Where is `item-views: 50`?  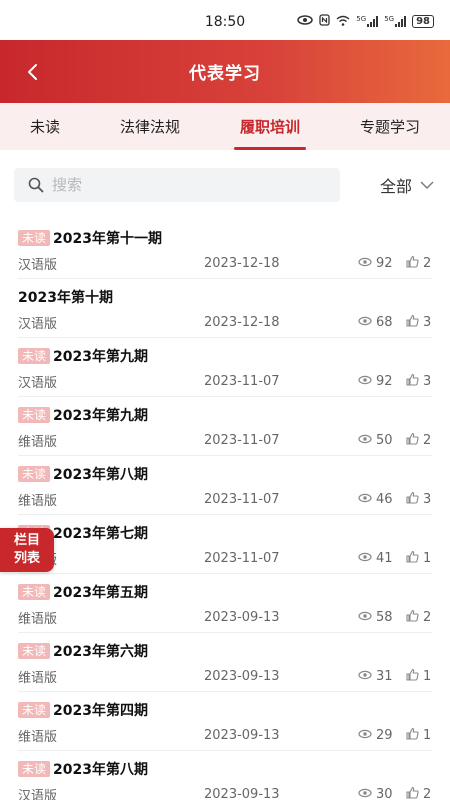
item-views: 50 is located at coordinates (382, 440).